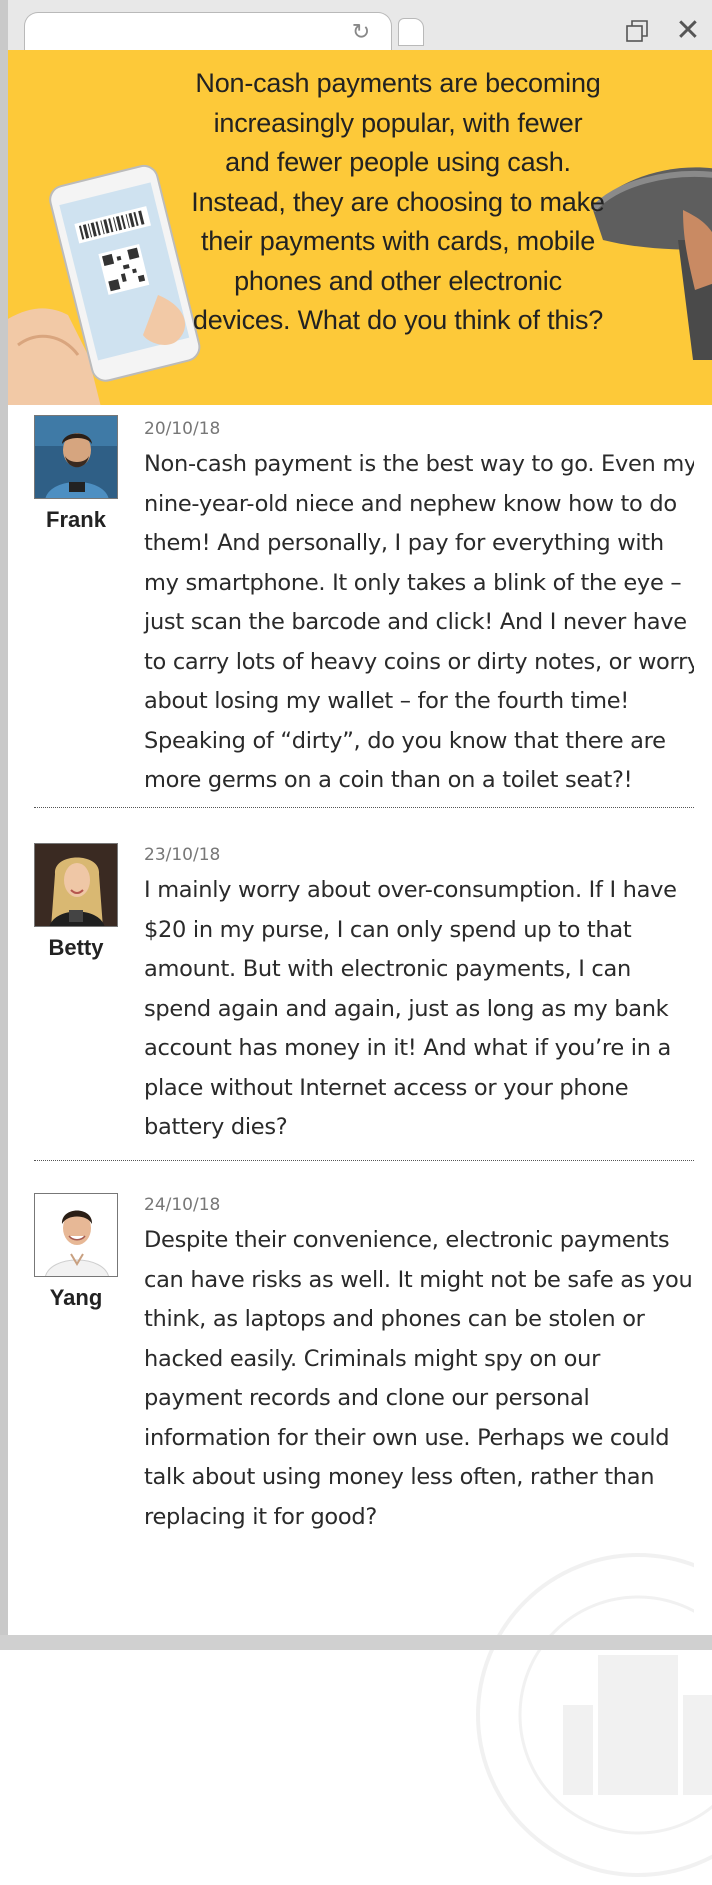  I want to click on window-bottom-border, so click(356, 1642).